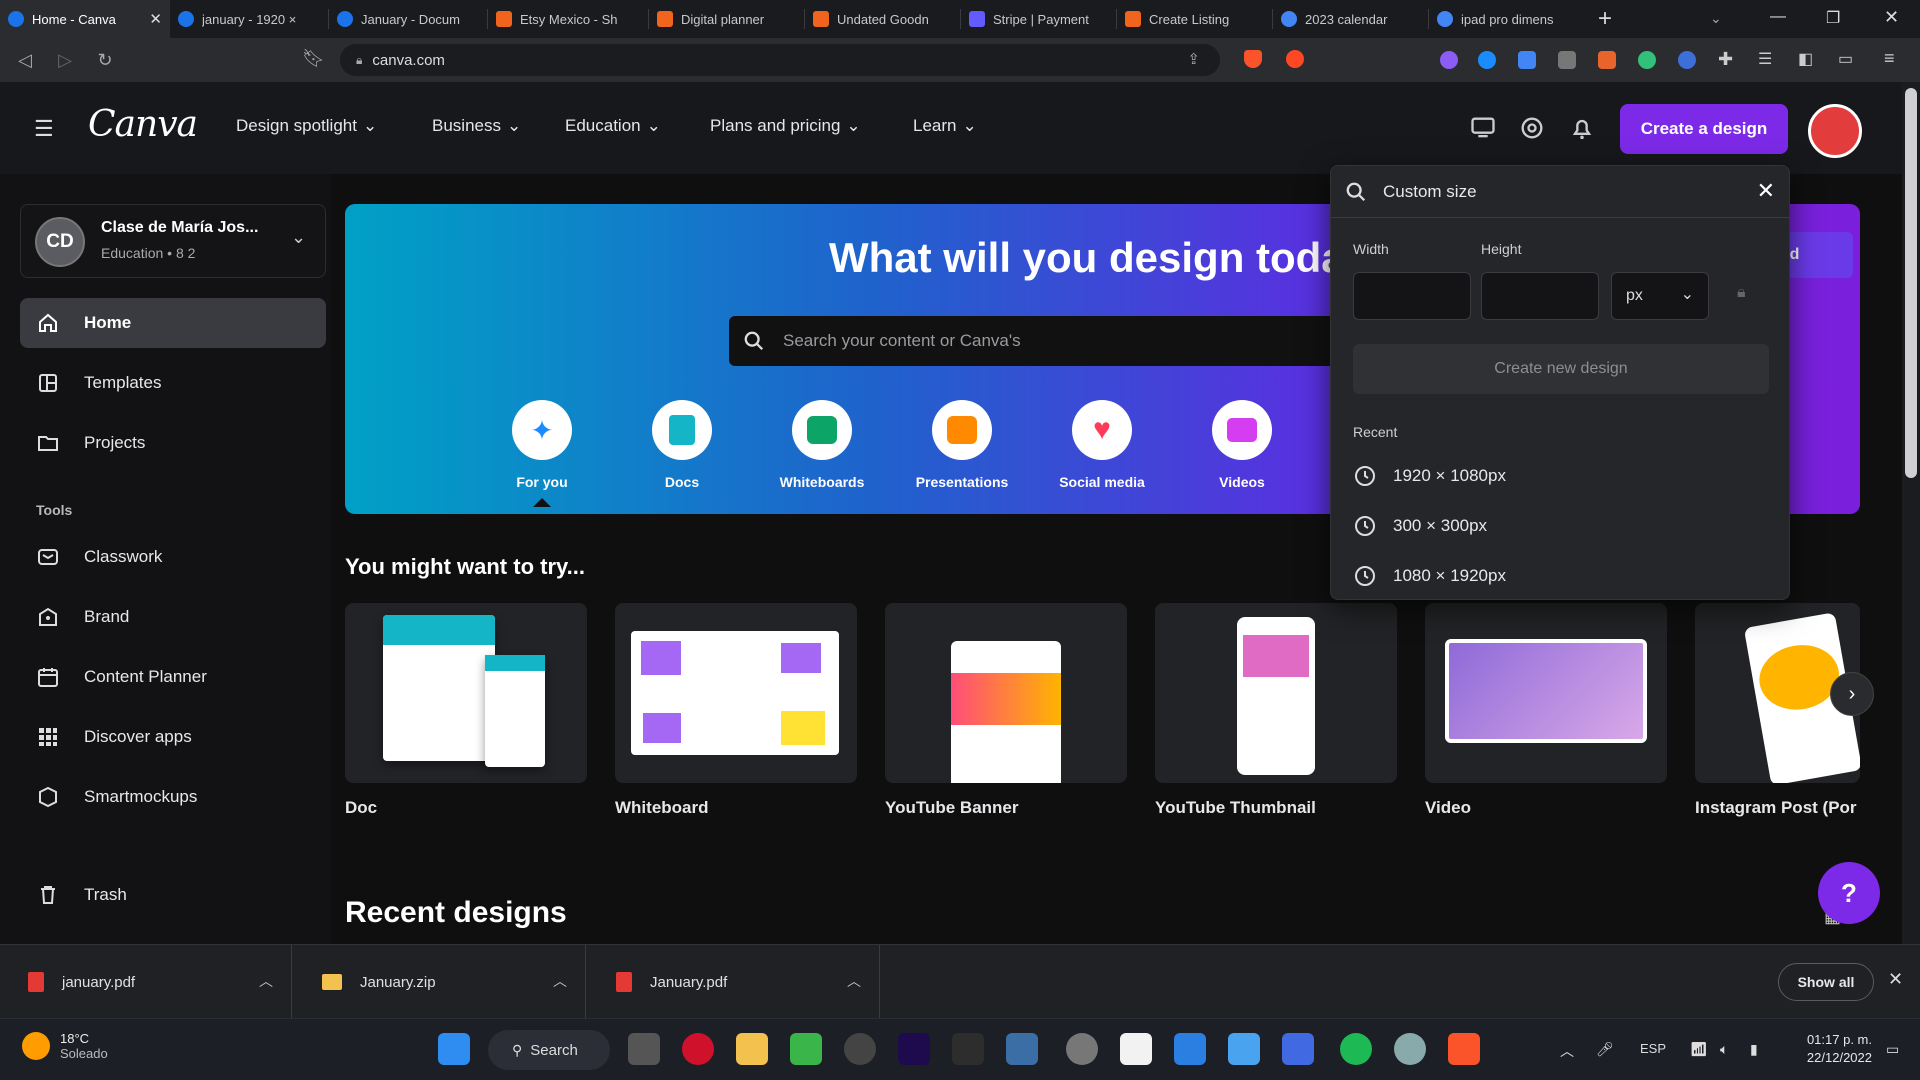 The image size is (1920, 1080). Describe the element at coordinates (143, 124) in the screenshot. I see `canva-logo: Canva` at that location.